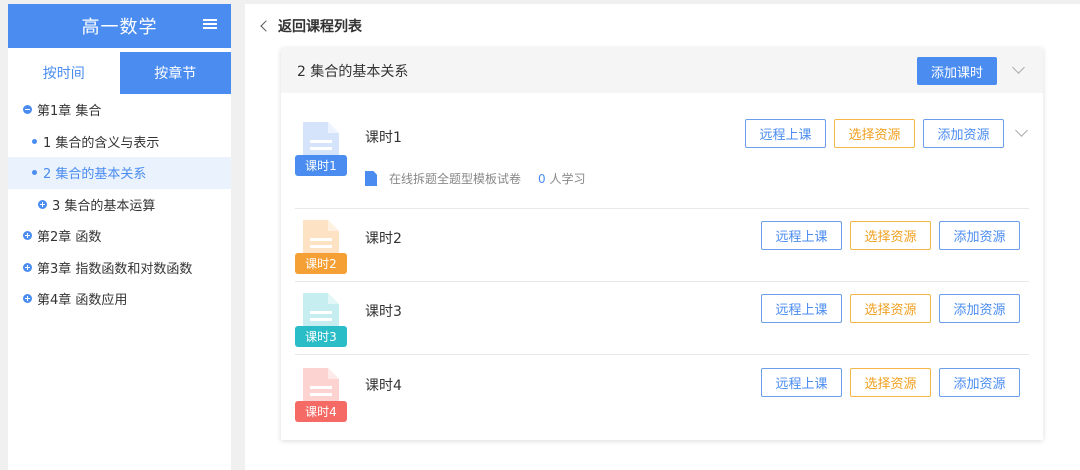  I want to click on lesson-badge: 课时4, so click(321, 412).